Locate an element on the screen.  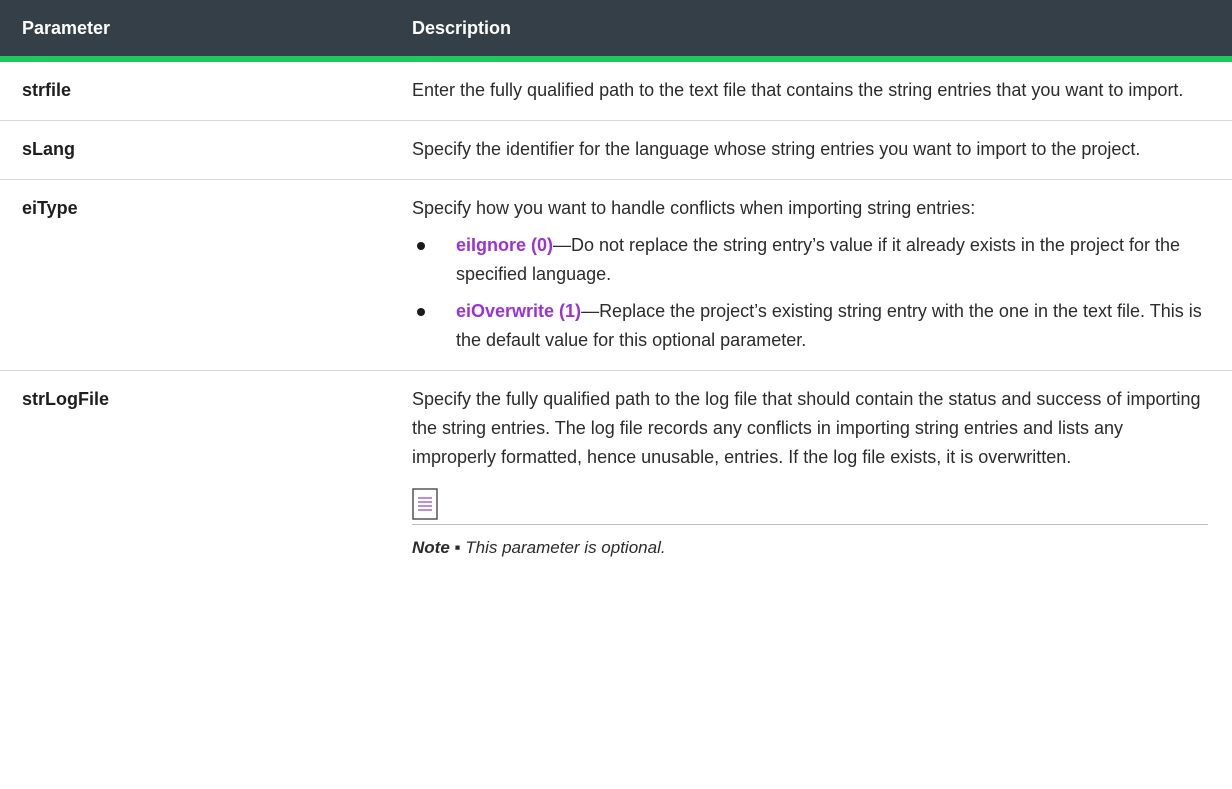
table-header-row: Parameter Description is located at coordinates (616, 31).